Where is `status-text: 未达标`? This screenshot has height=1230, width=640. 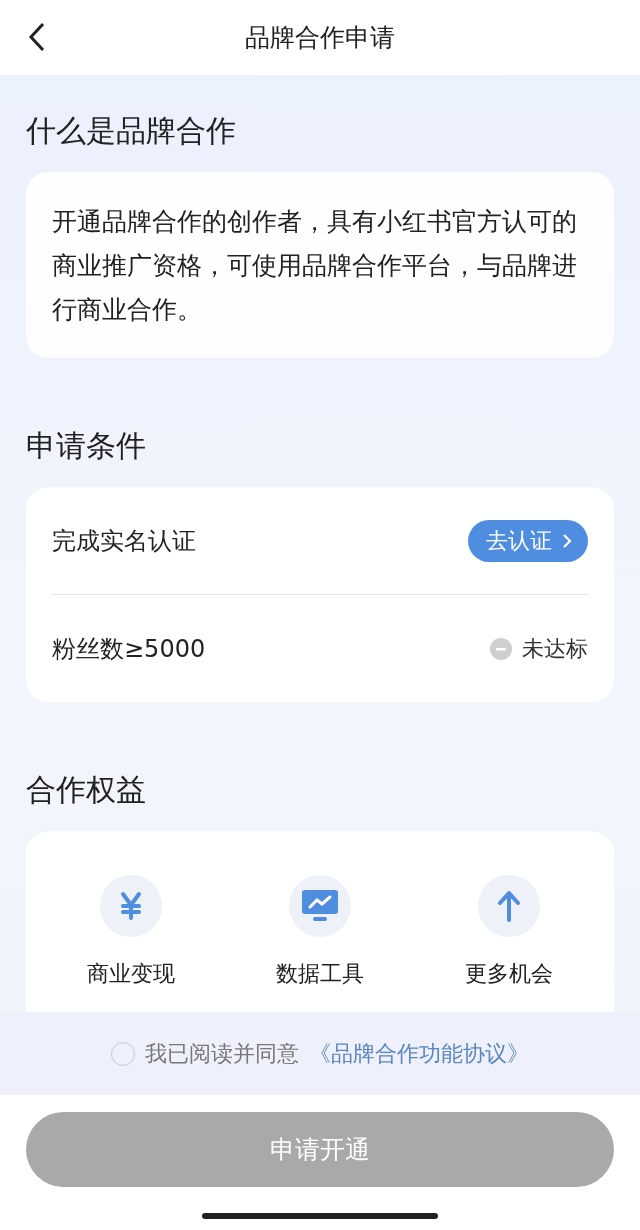
status-text: 未达标 is located at coordinates (555, 648).